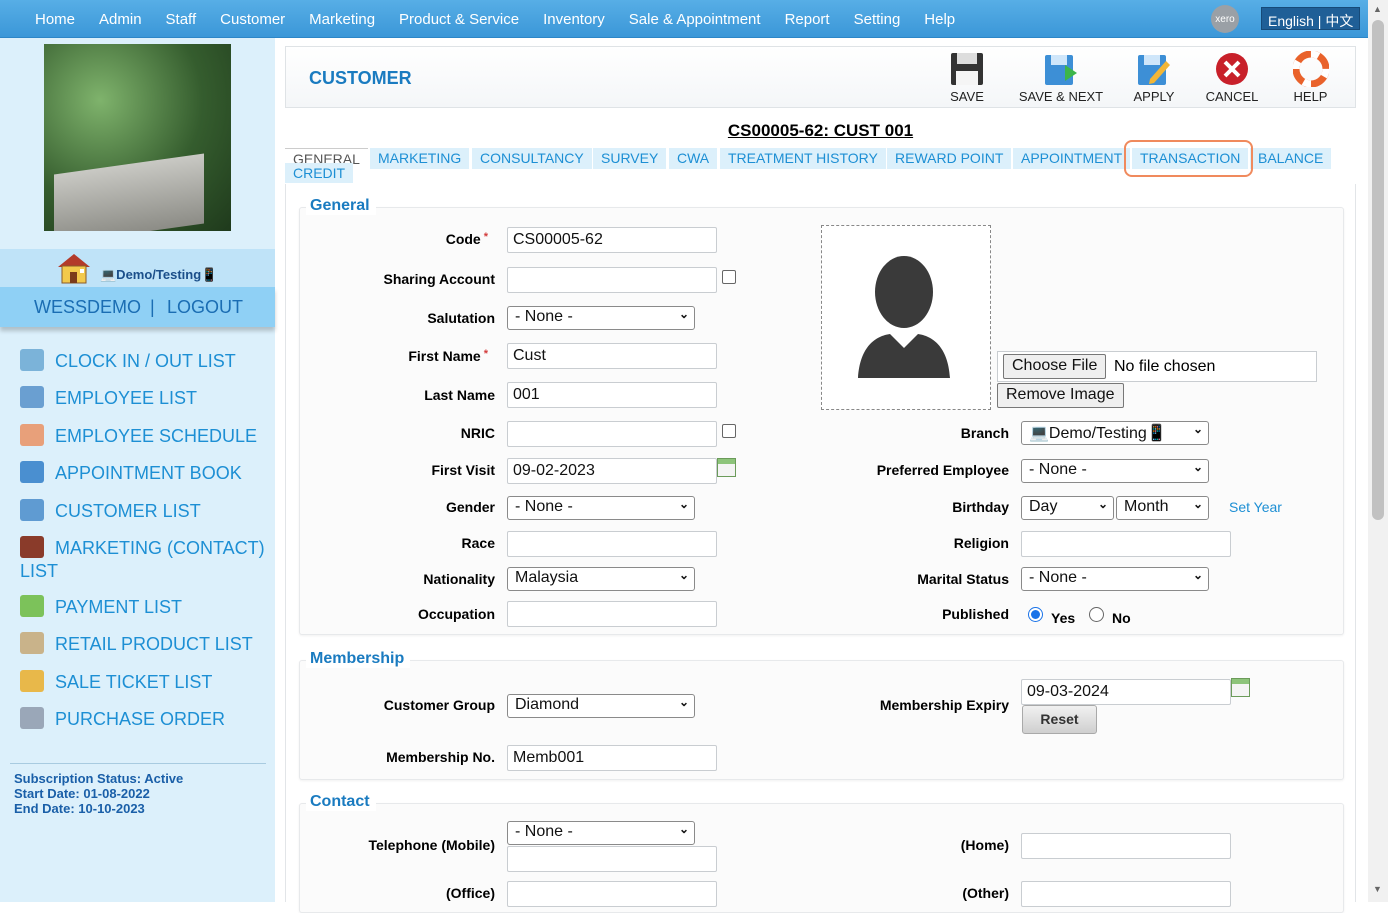 The width and height of the screenshot is (1388, 913). I want to click on save-next-button: SAVE & NEXT, so click(1061, 77).